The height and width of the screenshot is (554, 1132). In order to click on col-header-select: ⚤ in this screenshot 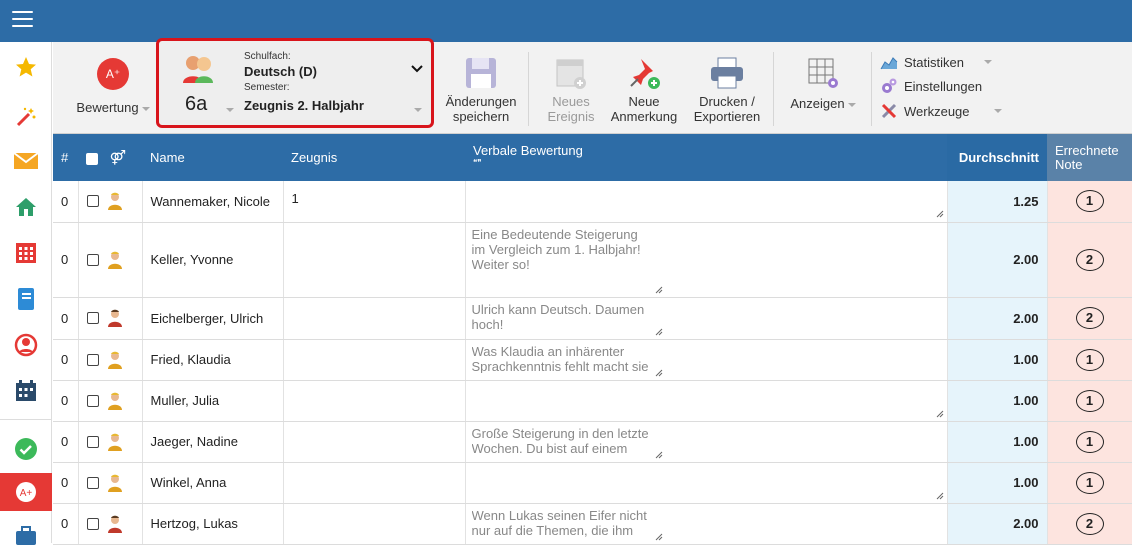, I will do `click(110, 157)`.